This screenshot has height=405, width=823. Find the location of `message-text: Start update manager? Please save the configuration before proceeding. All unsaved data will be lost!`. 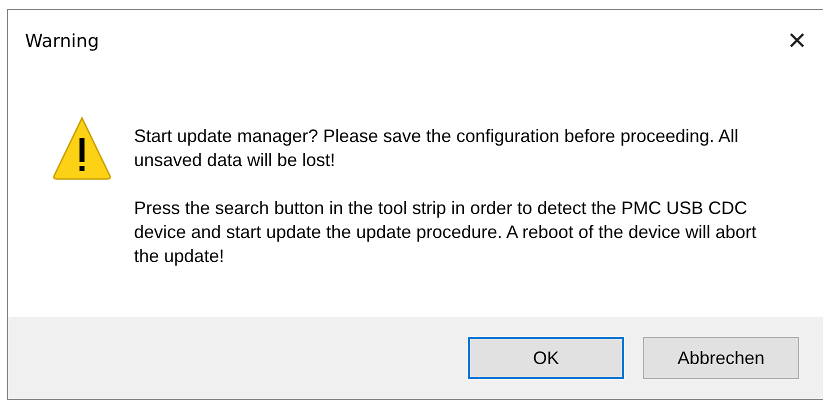

message-text: Start update manager? Please save the configuration before proceeding. All unsaved data will be lost! is located at coordinates (437, 148).